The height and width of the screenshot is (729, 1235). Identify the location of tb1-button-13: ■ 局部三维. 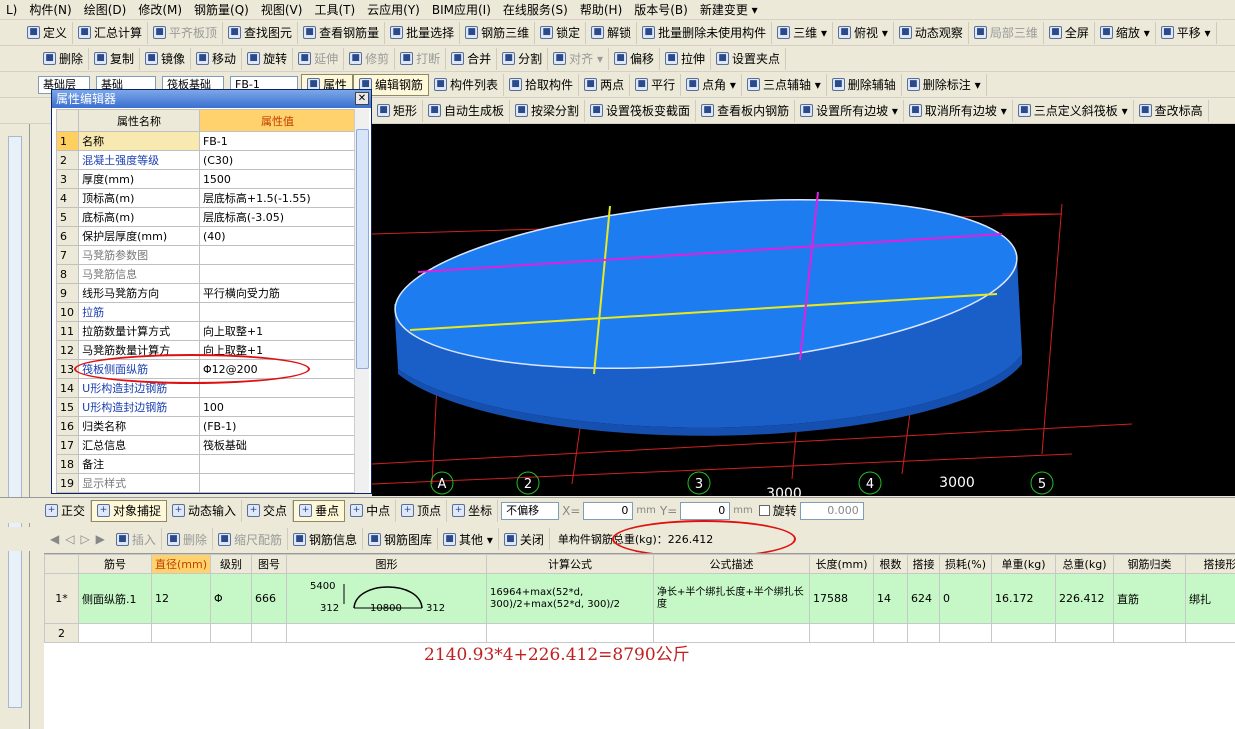
(1006, 32).